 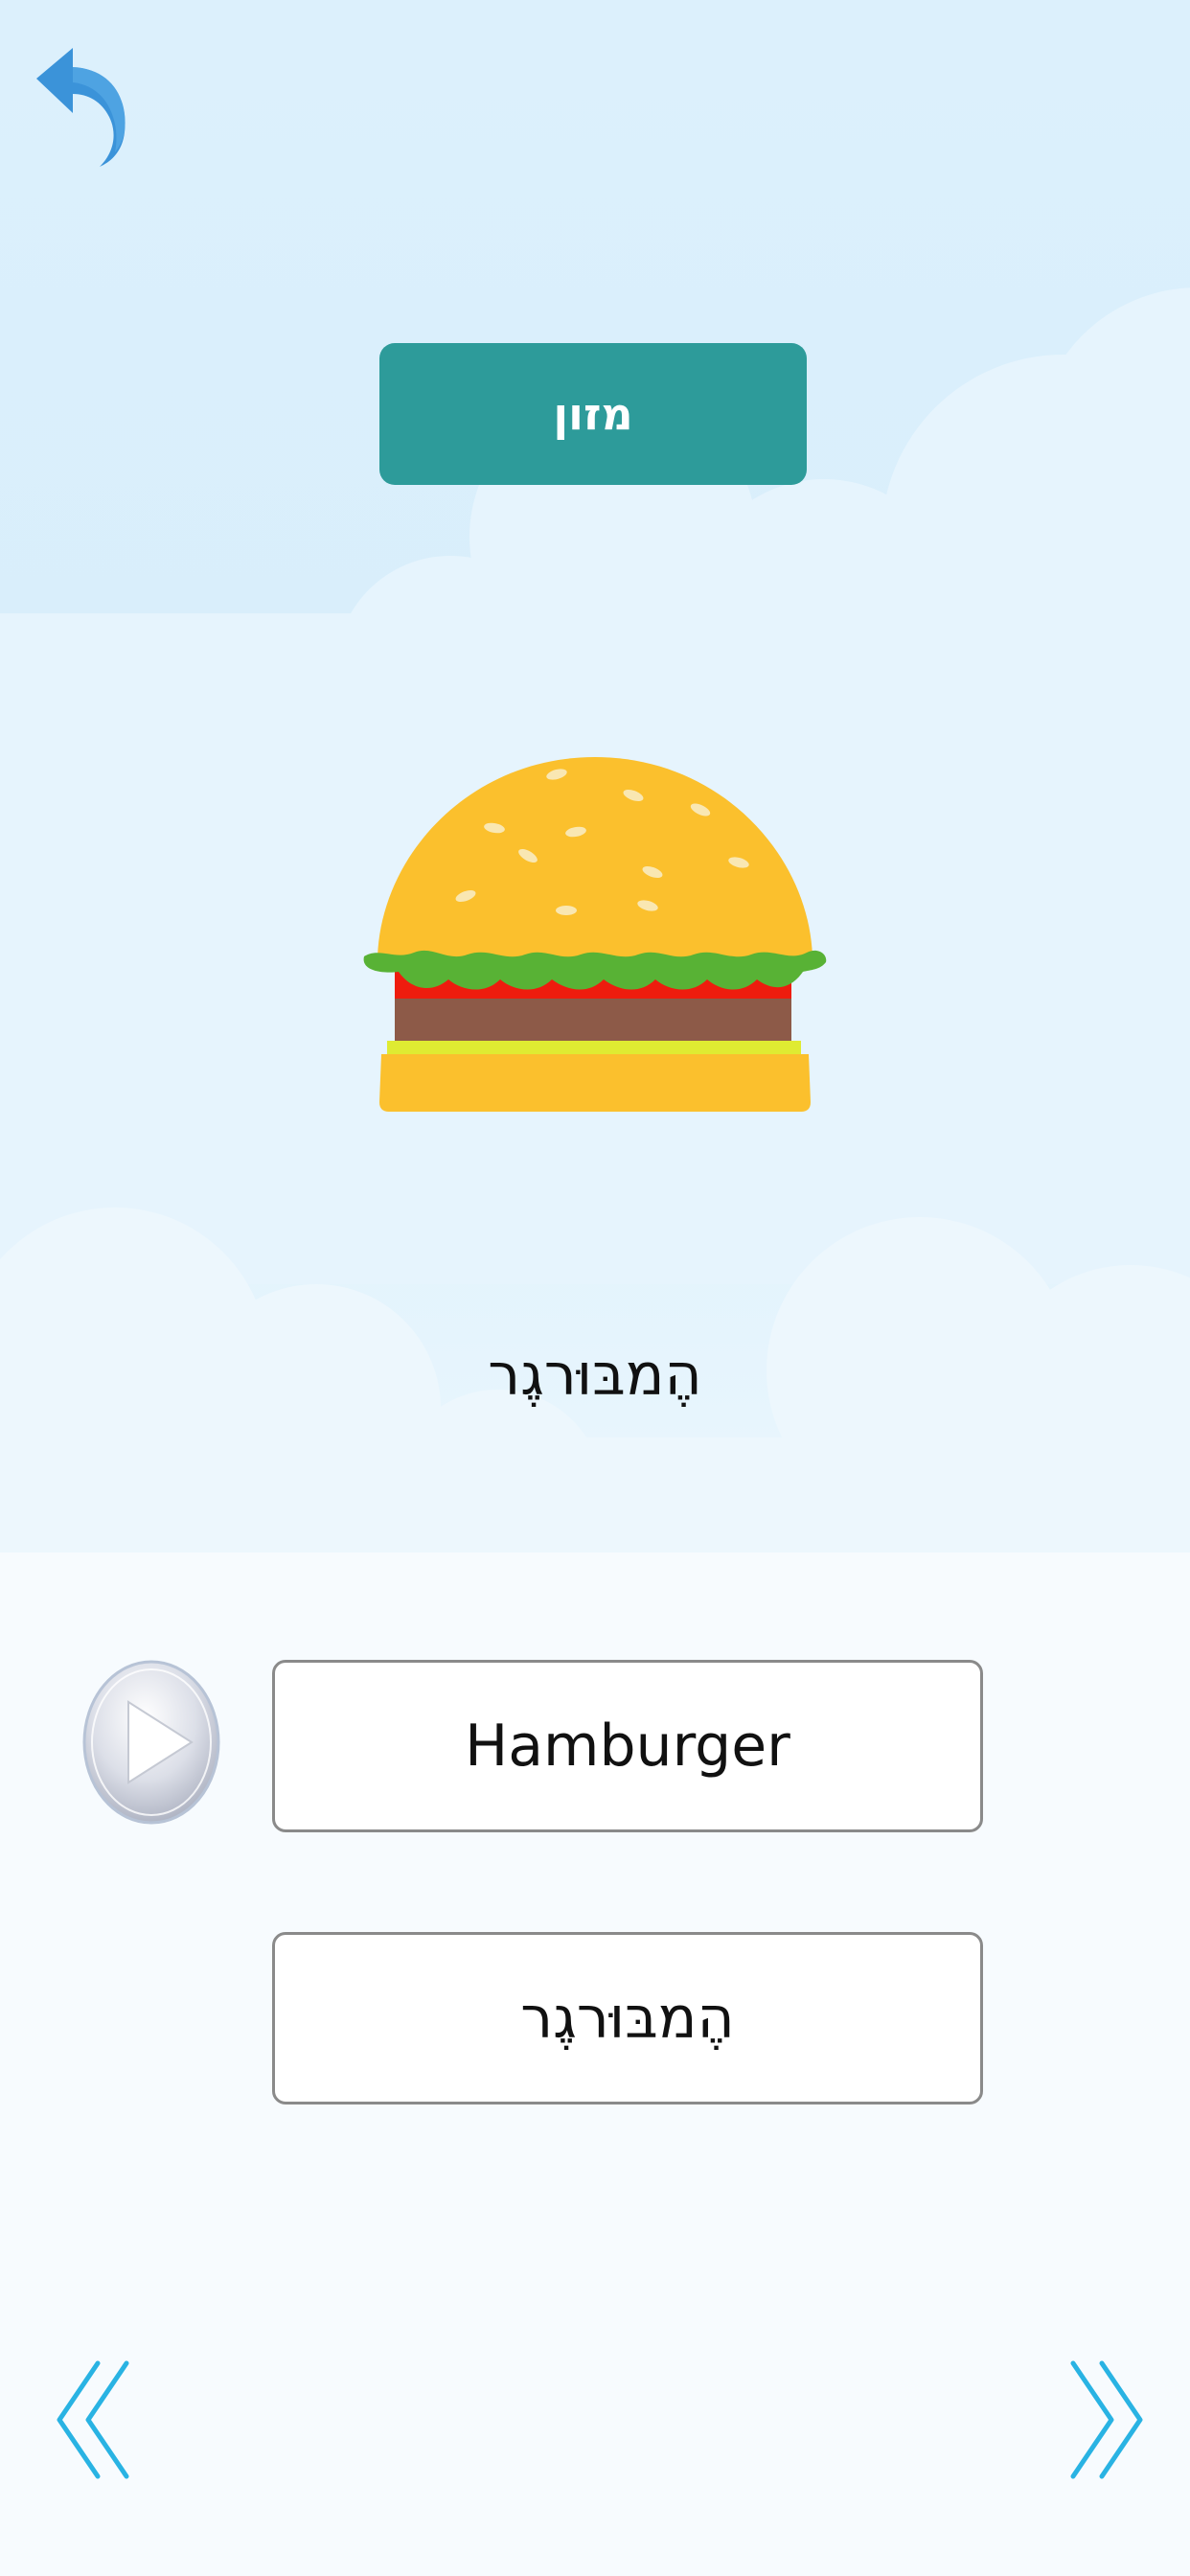 I want to click on answer-hebrew-button: הֶמבּוּרגֶר, so click(x=627, y=2018).